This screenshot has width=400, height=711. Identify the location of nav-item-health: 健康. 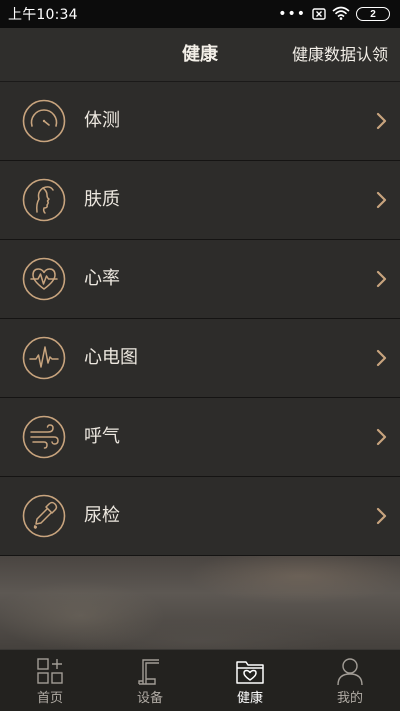
(250, 680).